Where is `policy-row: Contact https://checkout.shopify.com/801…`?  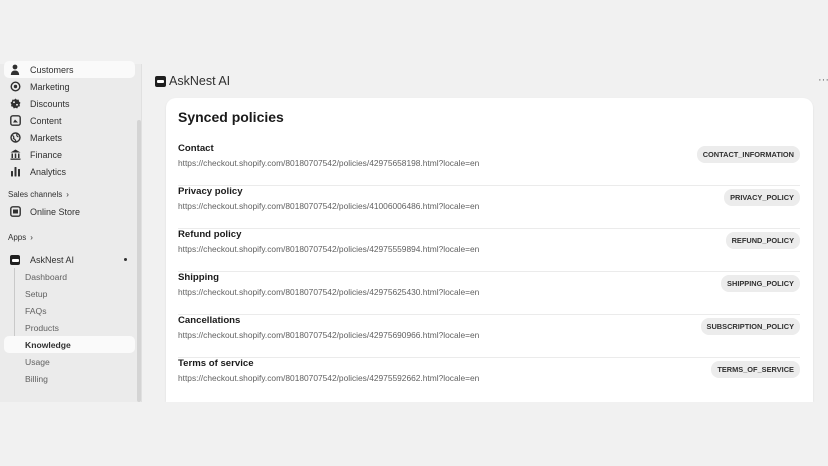 policy-row: Contact https://checkout.shopify.com/801… is located at coordinates (489, 164).